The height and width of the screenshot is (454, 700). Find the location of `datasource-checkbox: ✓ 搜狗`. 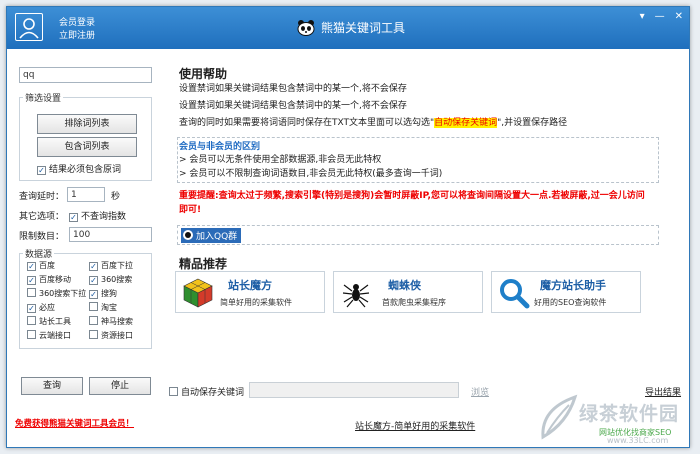

datasource-checkbox: ✓ 搜狗 is located at coordinates (103, 293).